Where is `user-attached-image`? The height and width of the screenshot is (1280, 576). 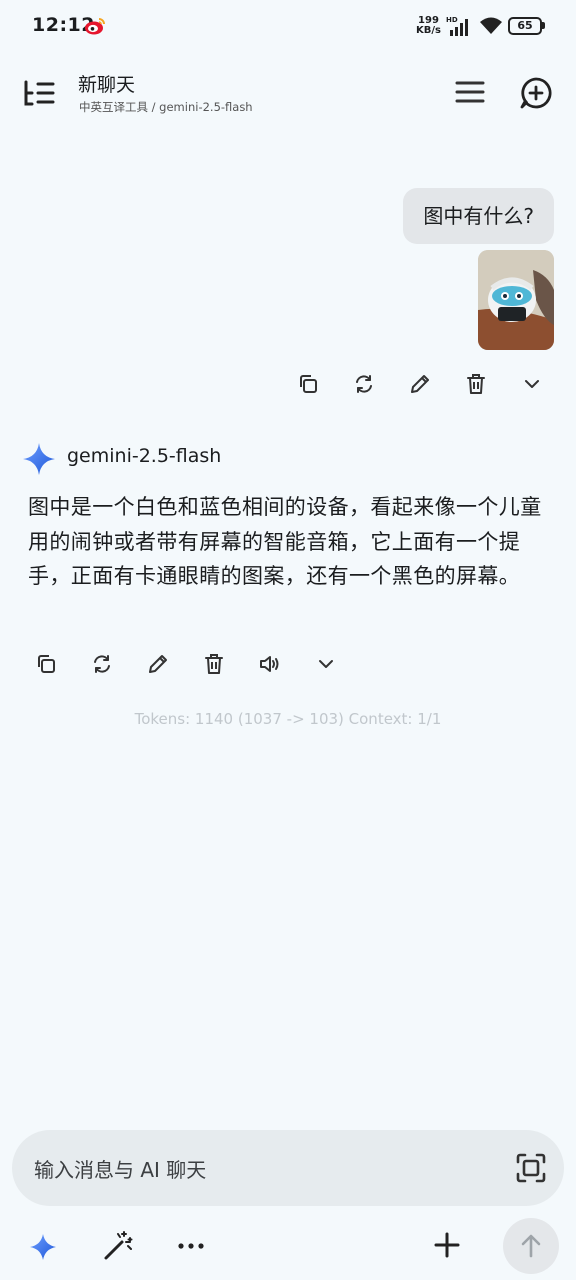 user-attached-image is located at coordinates (516, 300).